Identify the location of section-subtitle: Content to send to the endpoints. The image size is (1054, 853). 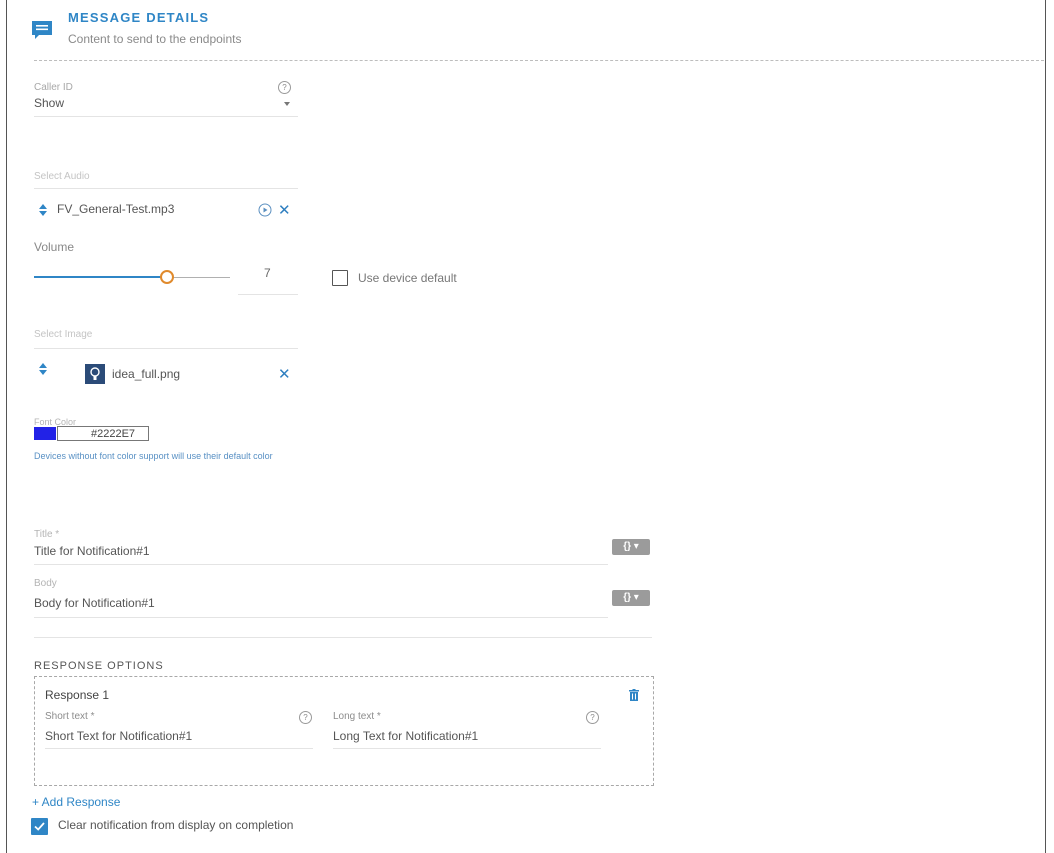
(155, 39).